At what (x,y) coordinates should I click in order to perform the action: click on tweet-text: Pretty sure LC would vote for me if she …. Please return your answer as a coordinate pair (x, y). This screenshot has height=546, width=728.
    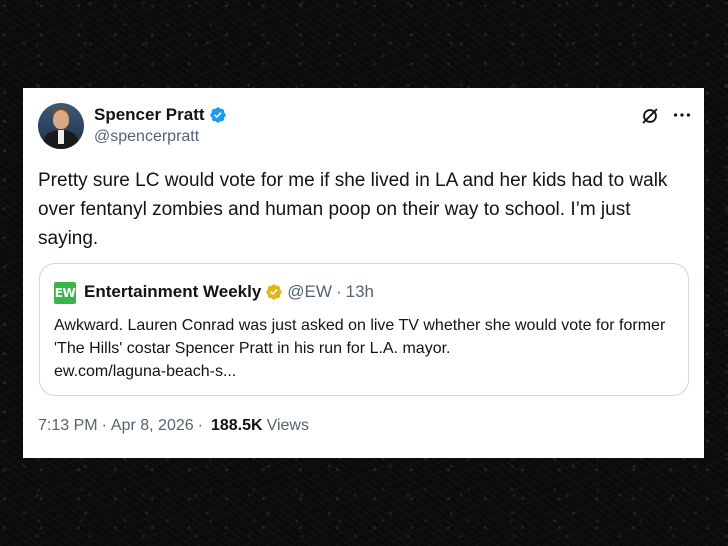
    Looking at the image, I should click on (353, 209).